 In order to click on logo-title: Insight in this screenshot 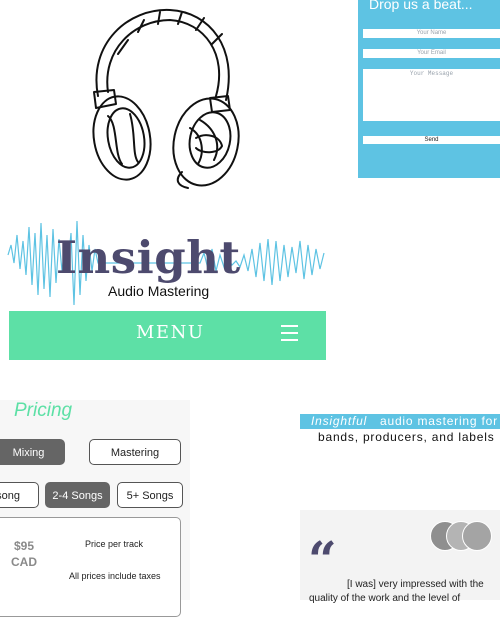, I will do `click(148, 257)`.